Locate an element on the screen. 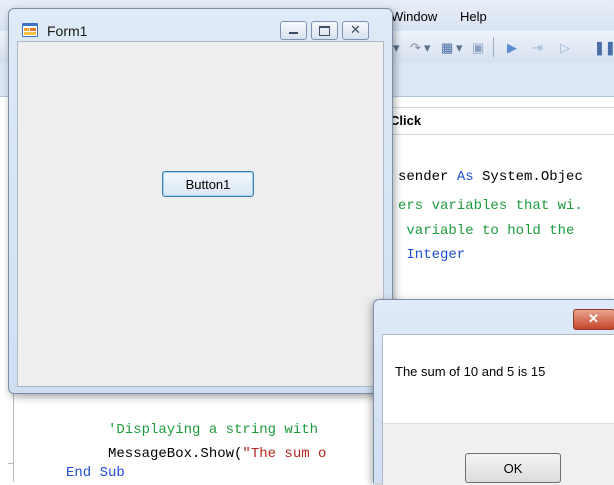  button1: Button1 is located at coordinates (208, 184).